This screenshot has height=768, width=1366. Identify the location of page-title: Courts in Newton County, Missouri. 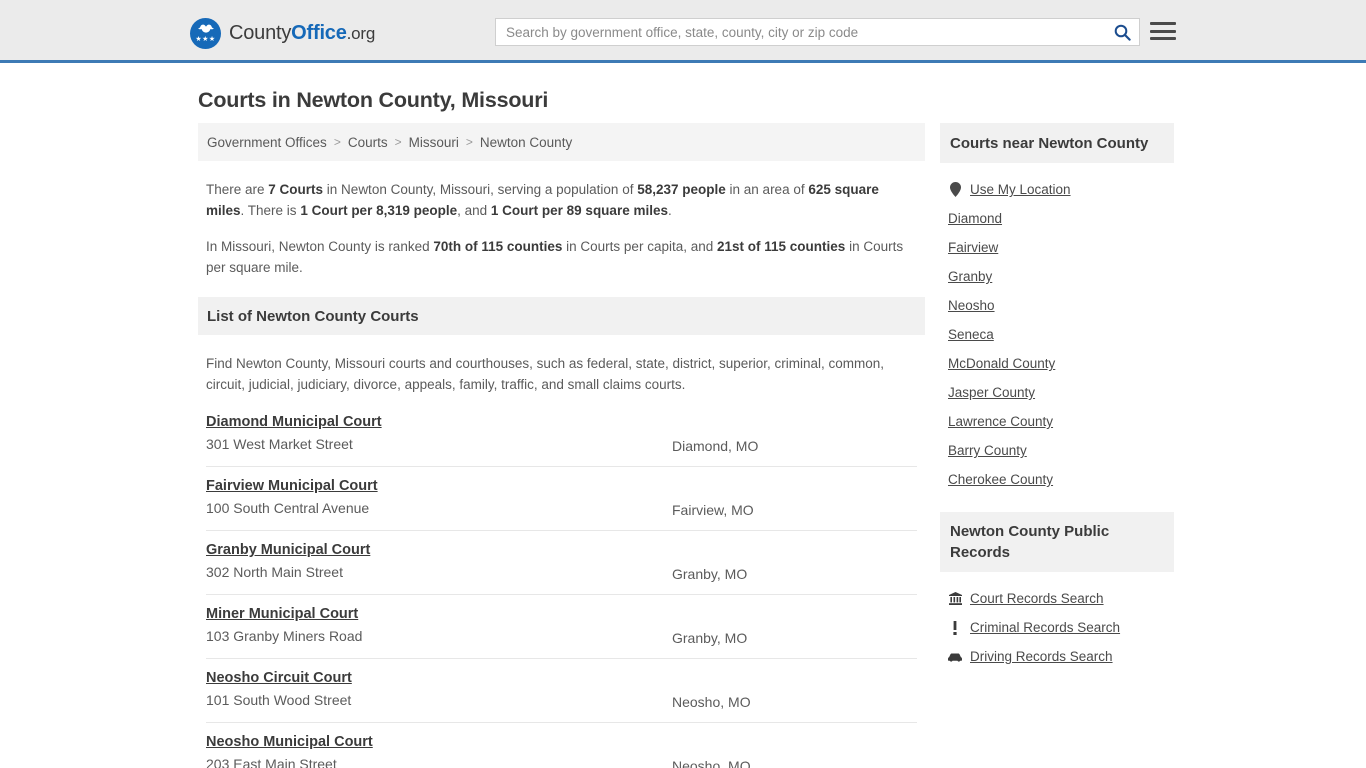
(373, 100).